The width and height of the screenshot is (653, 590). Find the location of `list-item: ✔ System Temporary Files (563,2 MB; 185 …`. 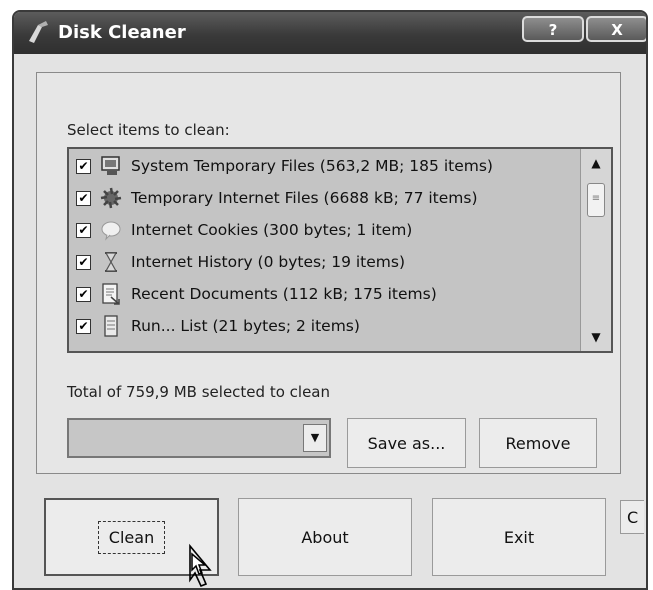

list-item: ✔ System Temporary Files (563,2 MB; 185 … is located at coordinates (325, 166).